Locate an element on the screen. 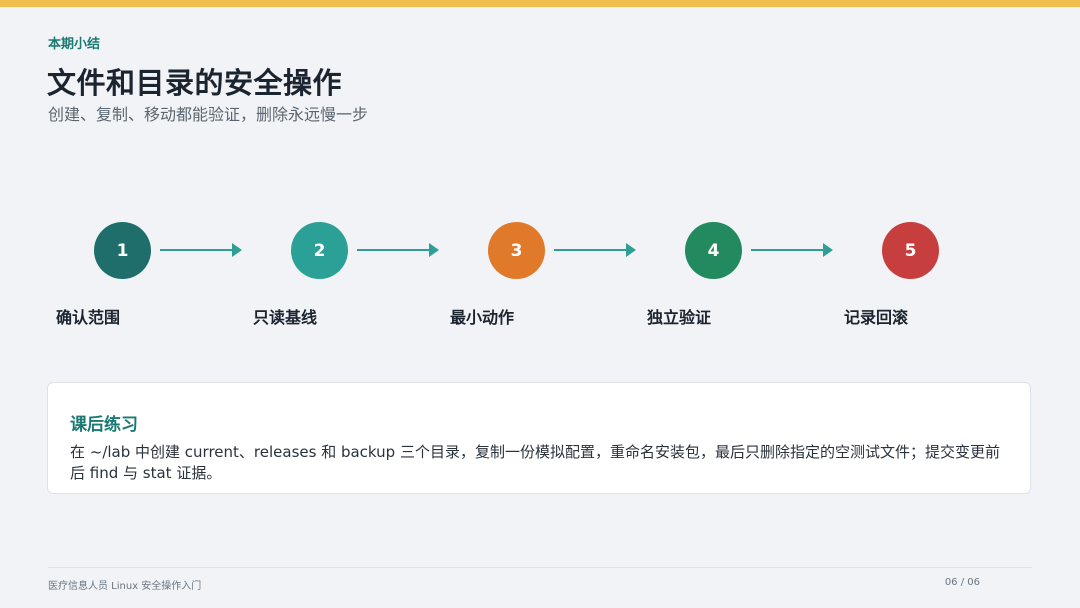 The height and width of the screenshot is (608, 1080). step-2-number: 2 is located at coordinates (319, 250).